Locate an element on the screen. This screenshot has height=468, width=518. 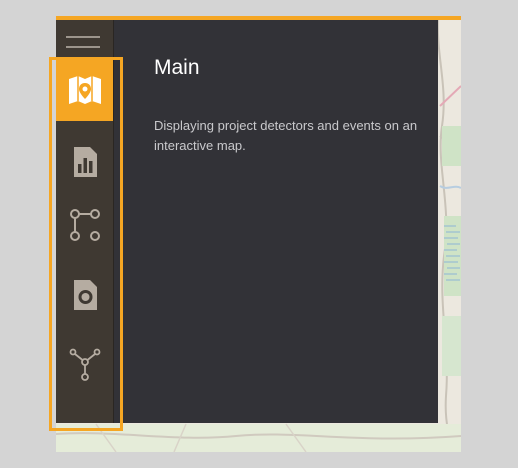
hamburger-menu-icon is located at coordinates (83, 42).